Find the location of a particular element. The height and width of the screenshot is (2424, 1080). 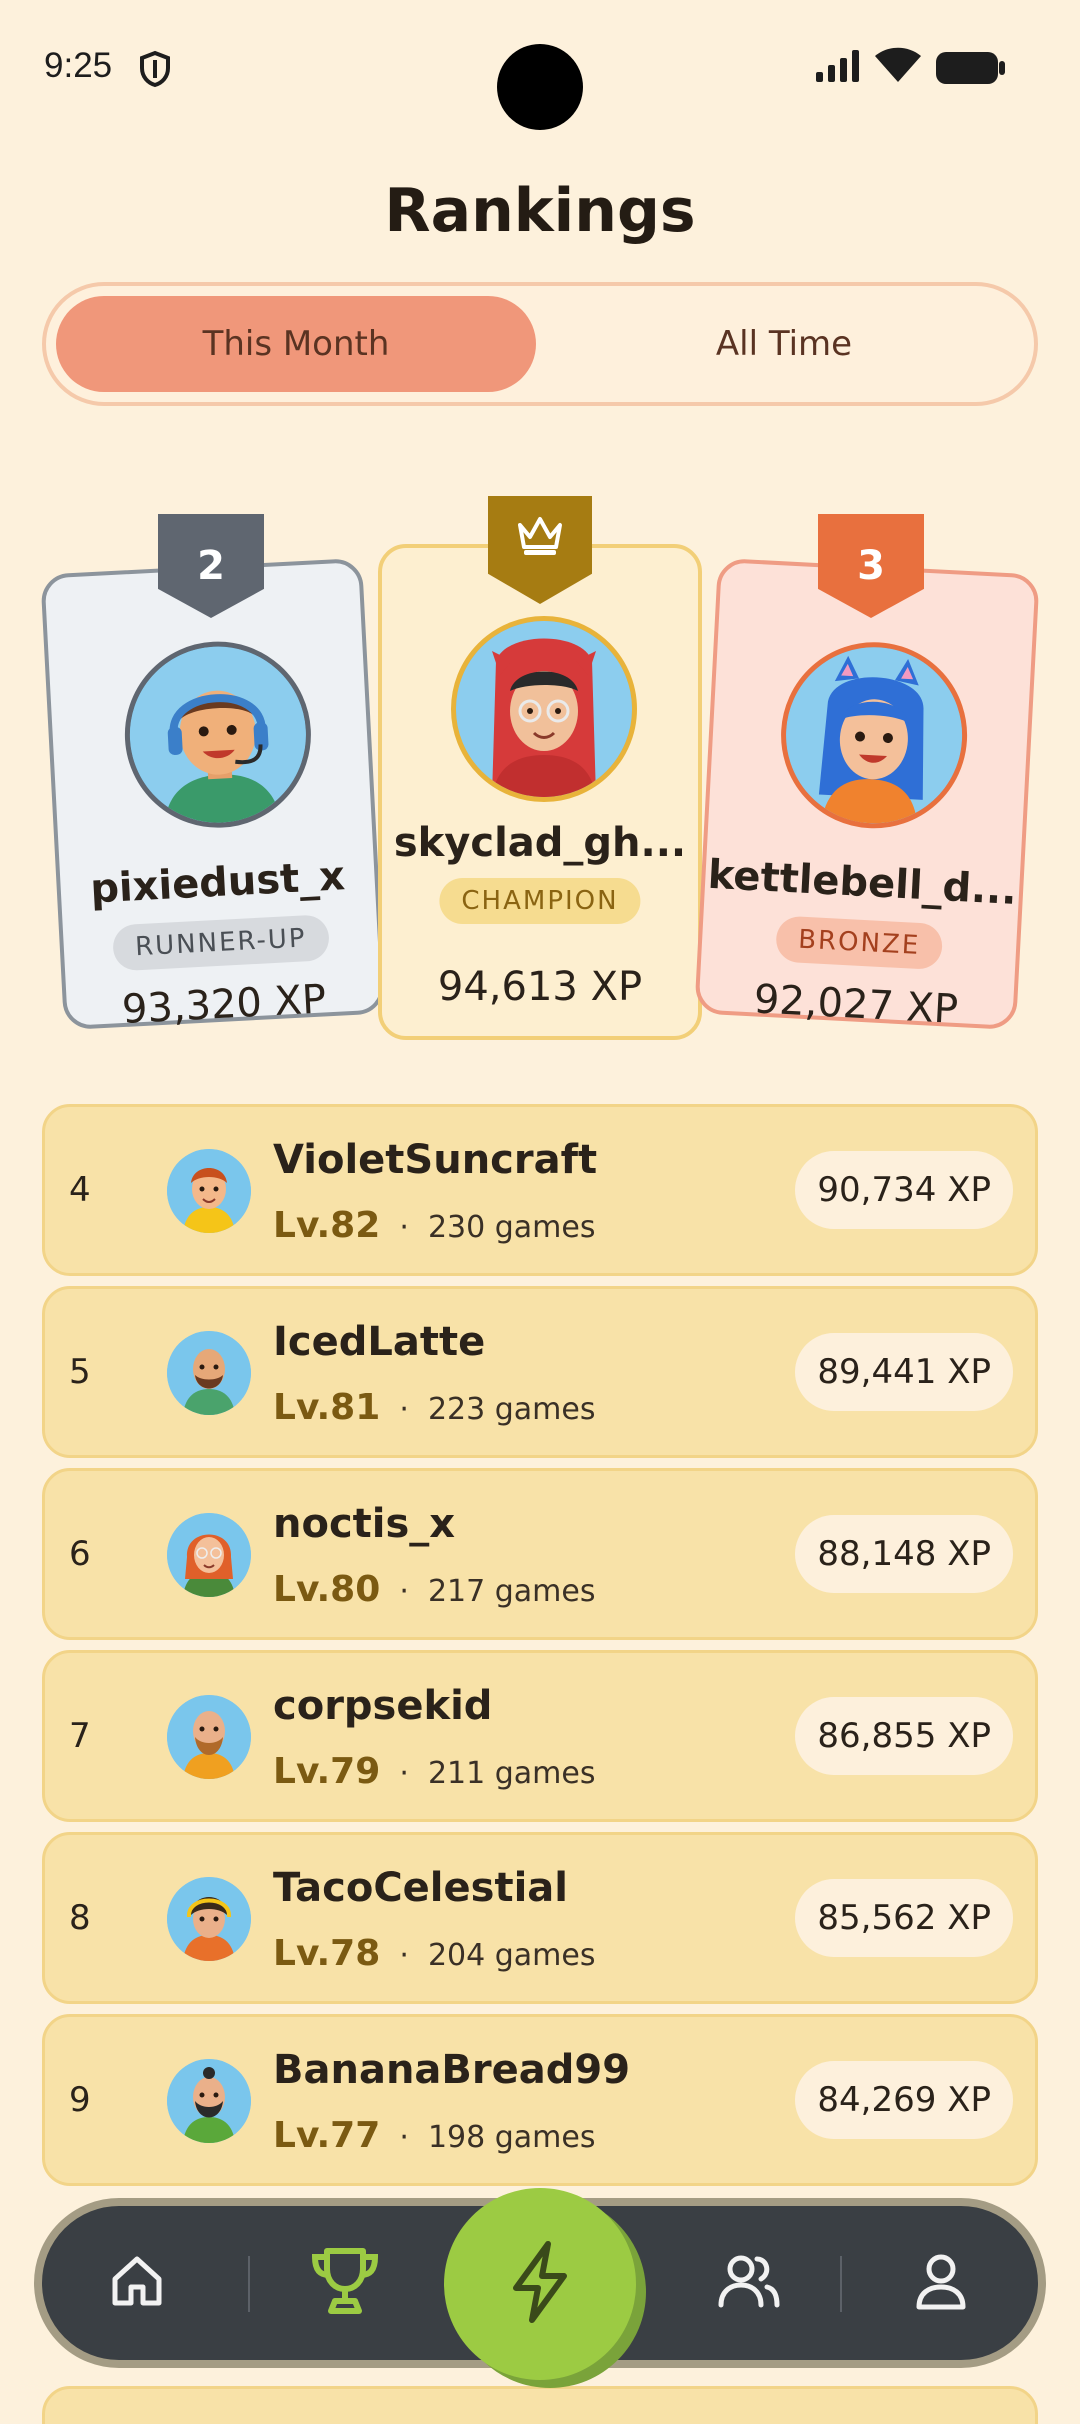

row-rank: 5 is located at coordinates (80, 1372).